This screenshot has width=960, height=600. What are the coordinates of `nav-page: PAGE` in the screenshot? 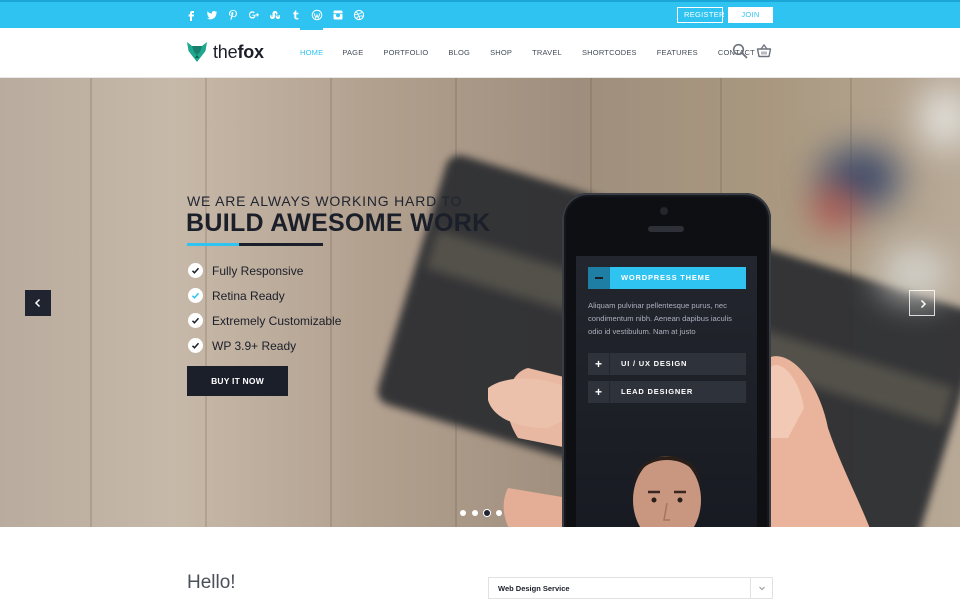 It's located at (352, 53).